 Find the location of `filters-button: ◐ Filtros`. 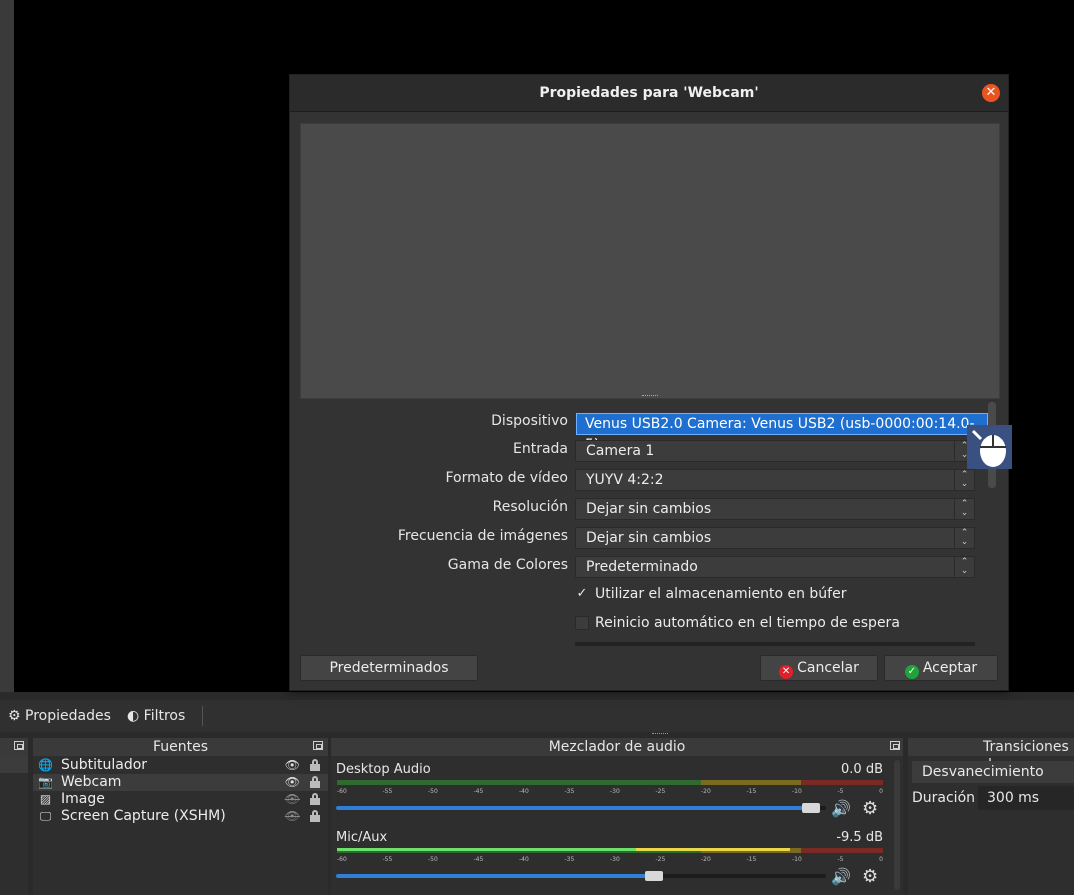

filters-button: ◐ Filtros is located at coordinates (156, 716).